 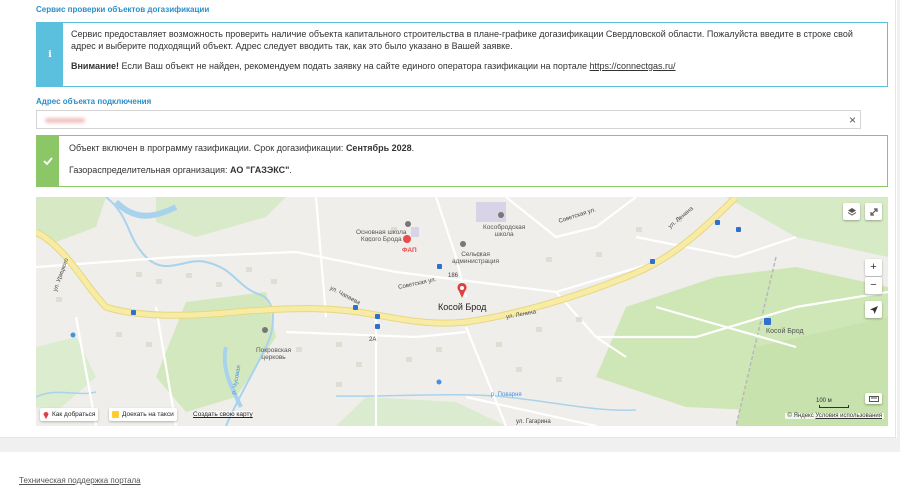 What do you see at coordinates (80, 480) in the screenshot?
I see `support-link: Техническая поддержка портала` at bounding box center [80, 480].